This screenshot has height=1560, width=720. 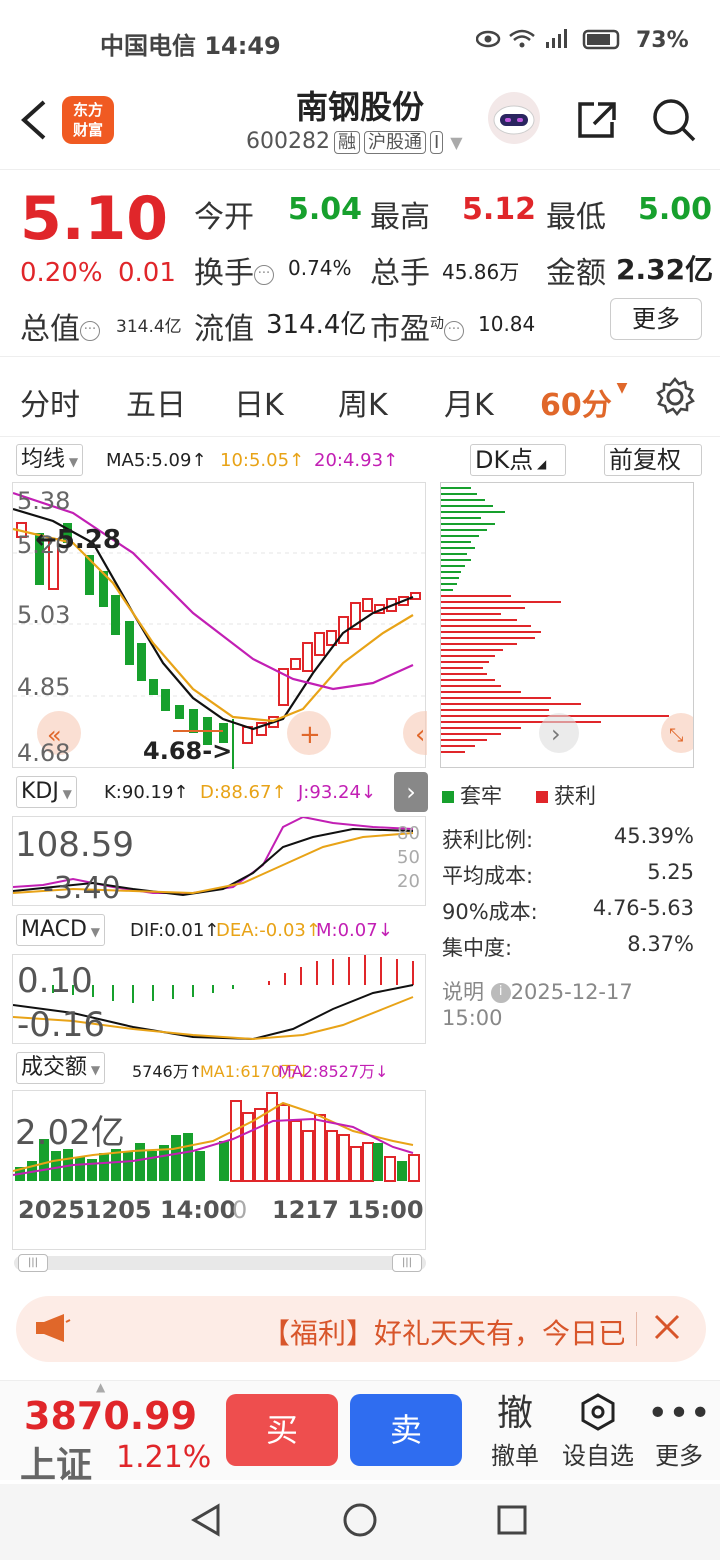 I want to click on add-watchlist-label: 设自选, so click(x=598, y=1456).